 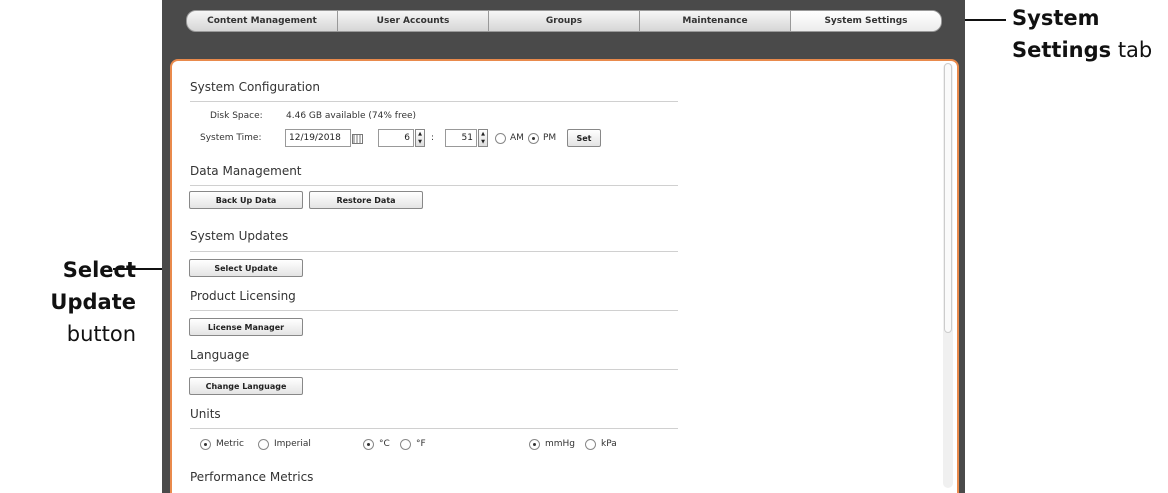 What do you see at coordinates (1135, 50) in the screenshot?
I see `callout-tab-suffix: tab` at bounding box center [1135, 50].